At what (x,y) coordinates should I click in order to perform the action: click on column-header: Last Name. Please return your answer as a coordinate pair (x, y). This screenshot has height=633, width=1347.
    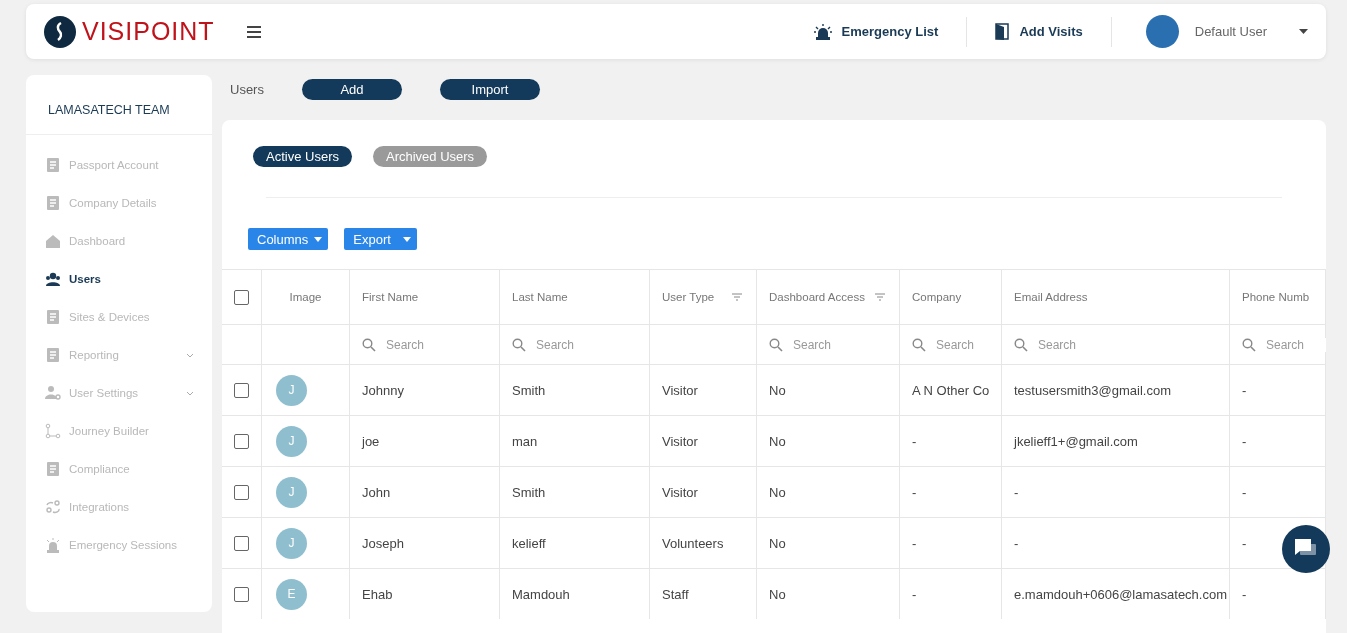
    Looking at the image, I should click on (540, 297).